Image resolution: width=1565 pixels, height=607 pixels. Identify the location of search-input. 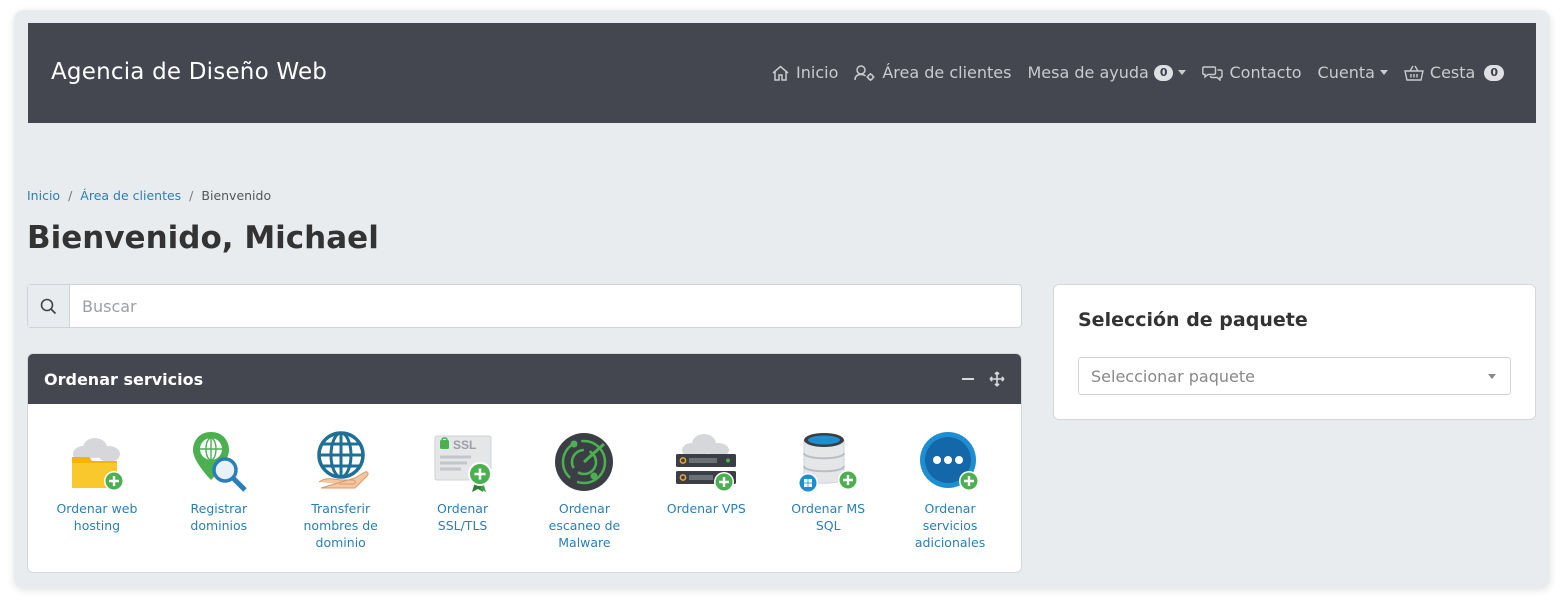
(545, 306).